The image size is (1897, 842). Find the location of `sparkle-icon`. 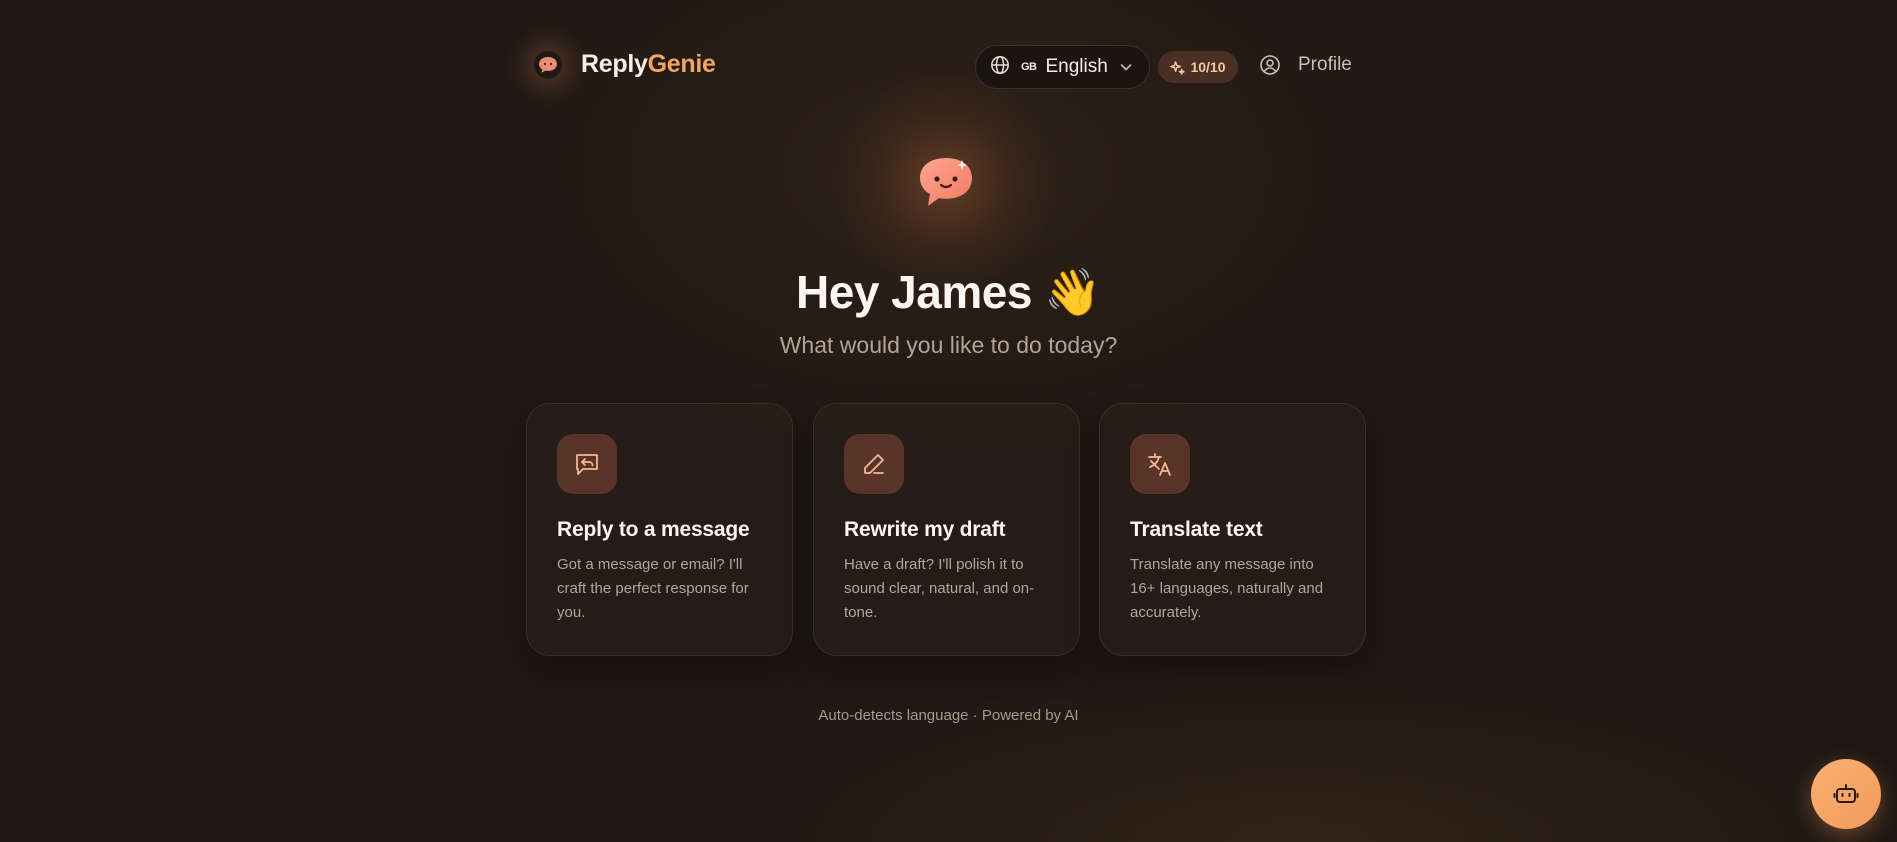

sparkle-icon is located at coordinates (1178, 67).